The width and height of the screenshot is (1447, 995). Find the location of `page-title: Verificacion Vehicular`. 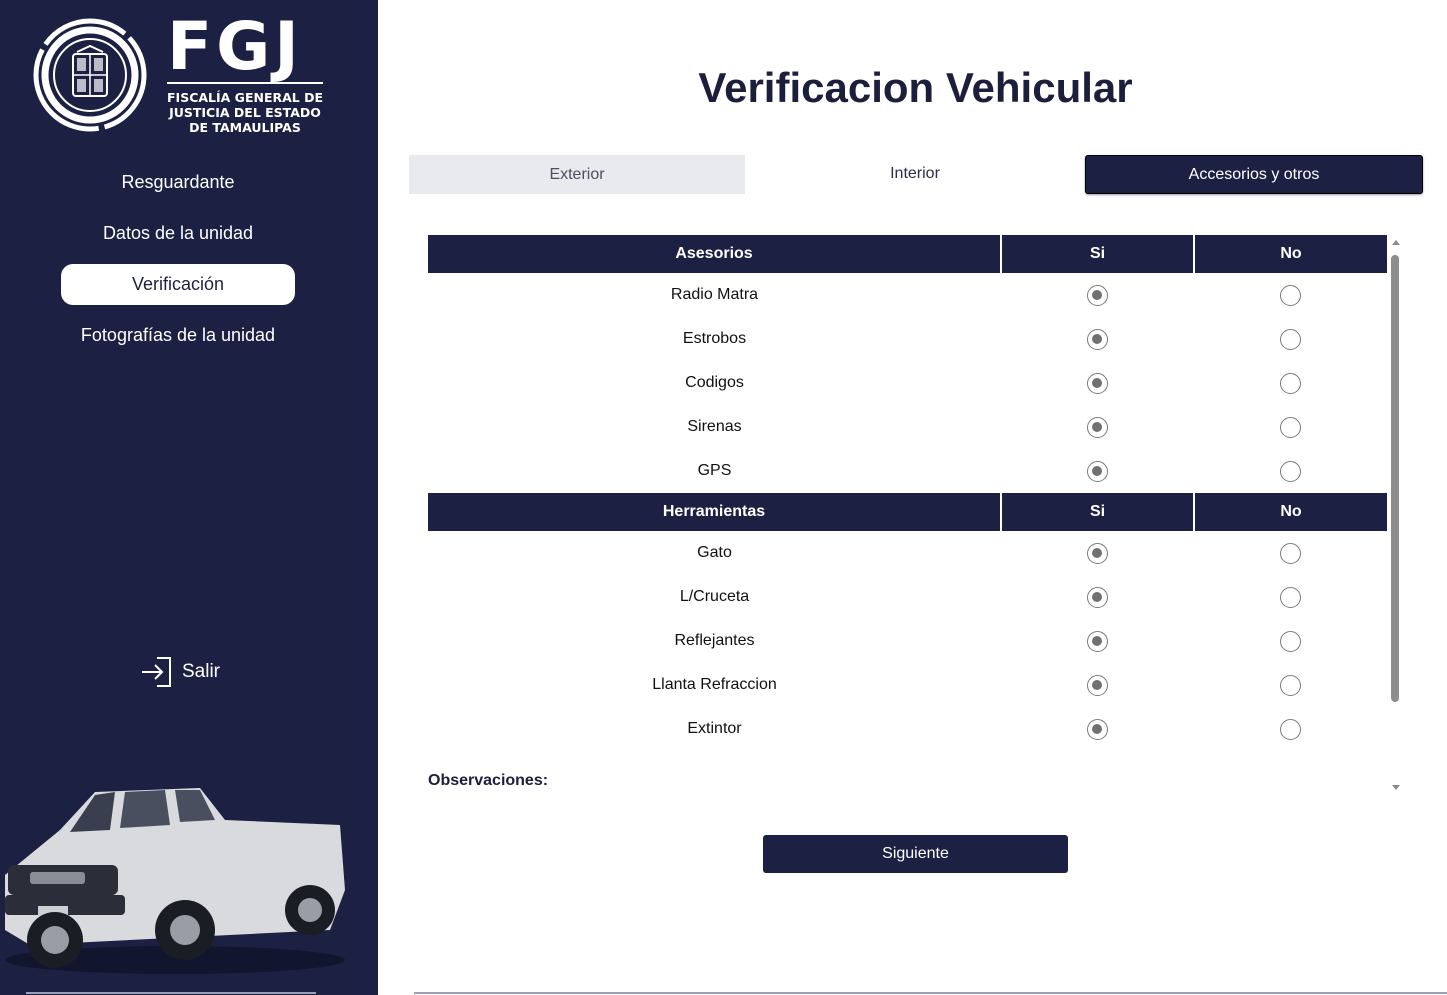

page-title: Verificacion Vehicular is located at coordinates (915, 87).